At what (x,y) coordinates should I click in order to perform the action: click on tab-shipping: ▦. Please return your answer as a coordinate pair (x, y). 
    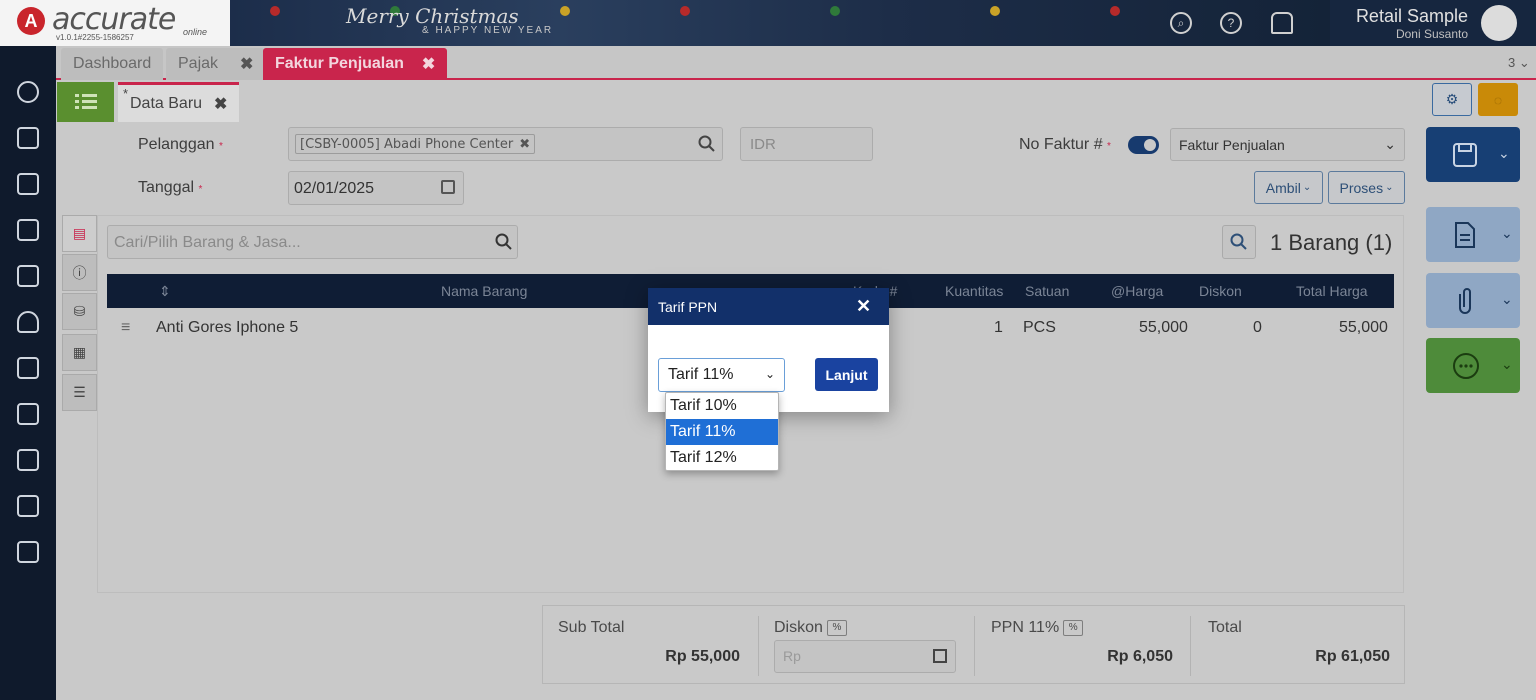
    Looking at the image, I should click on (79, 352).